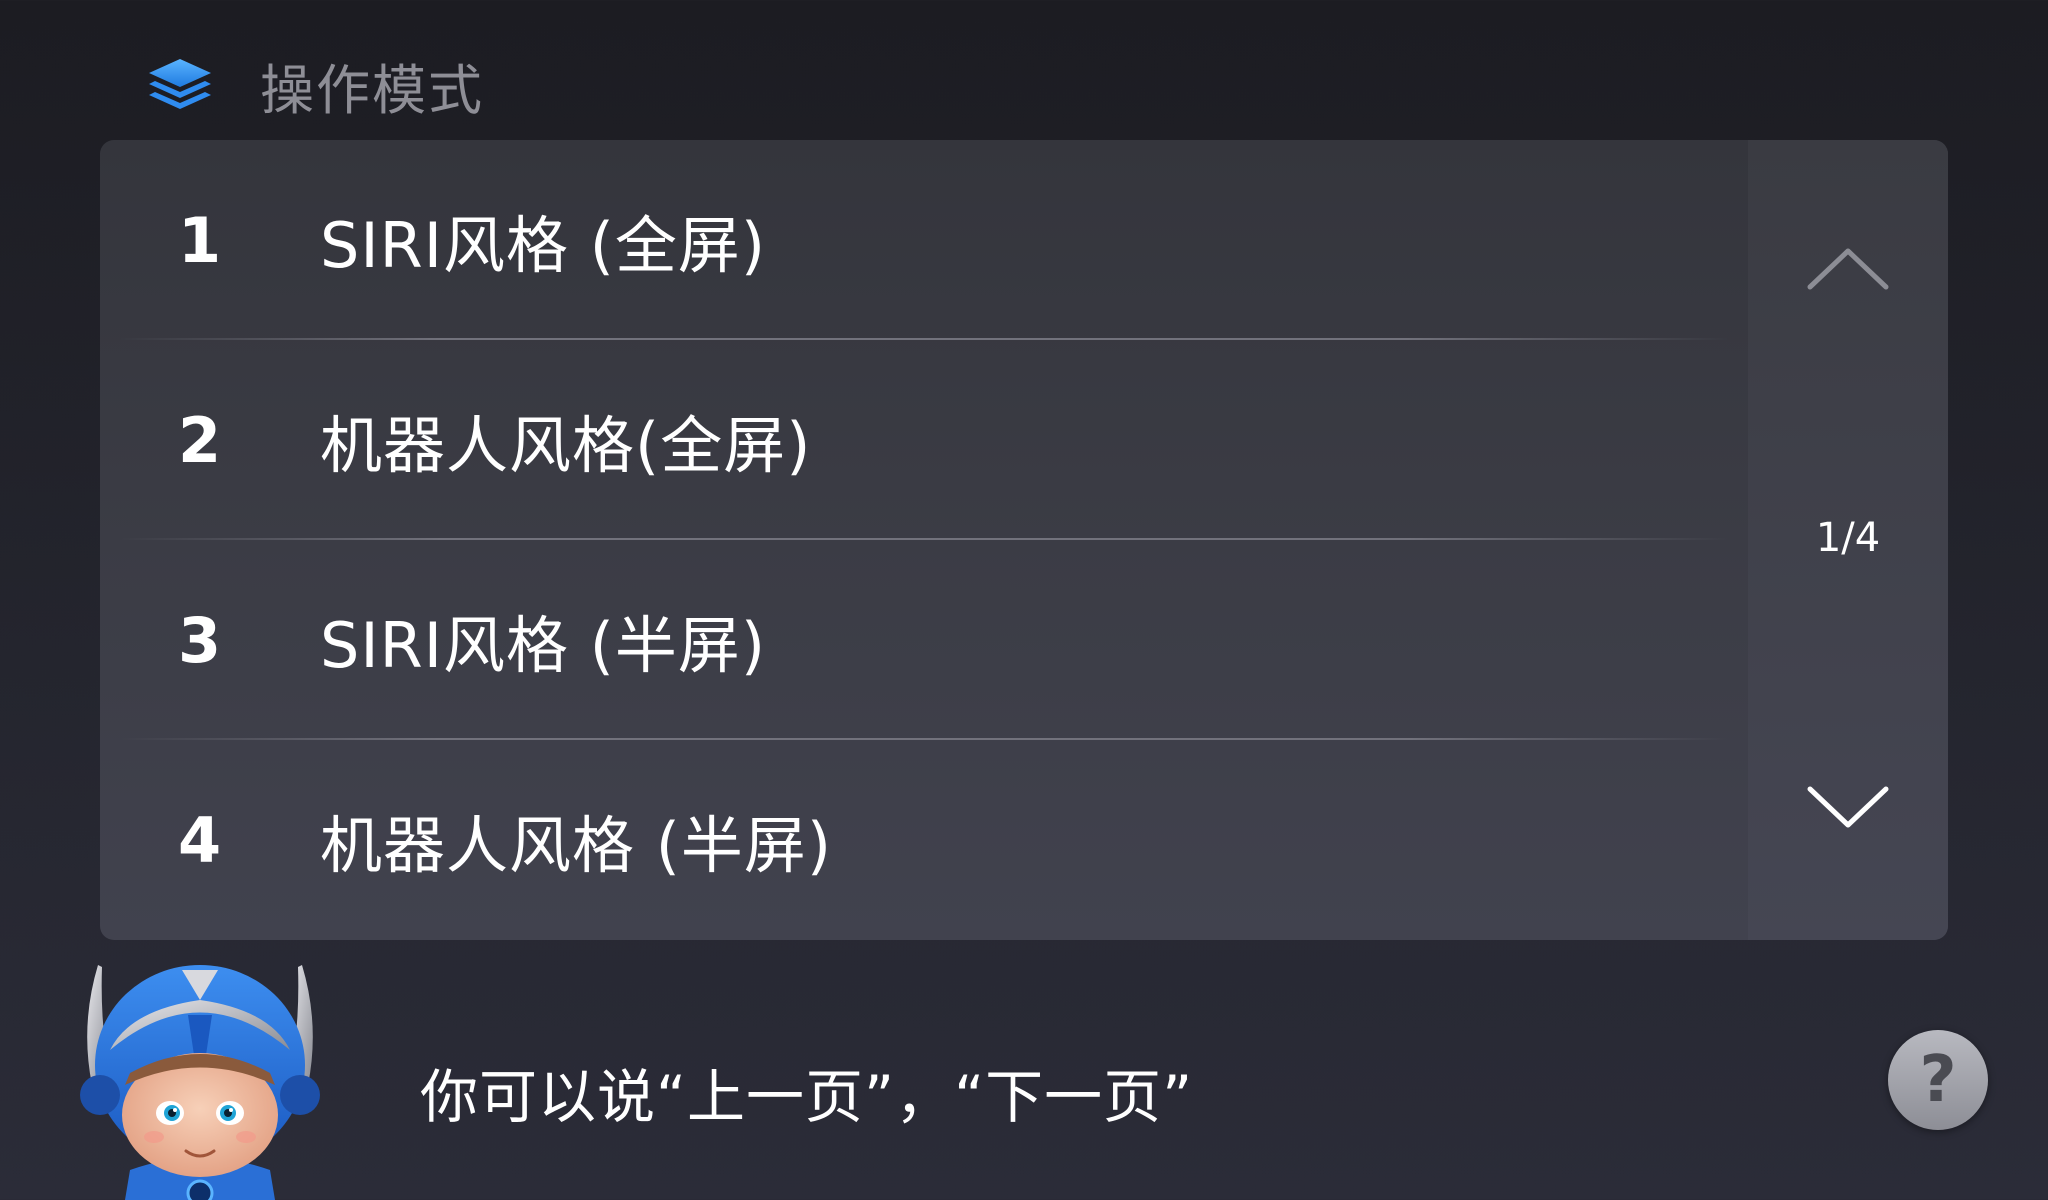  I want to click on pager: 1/4, so click(1848, 540).